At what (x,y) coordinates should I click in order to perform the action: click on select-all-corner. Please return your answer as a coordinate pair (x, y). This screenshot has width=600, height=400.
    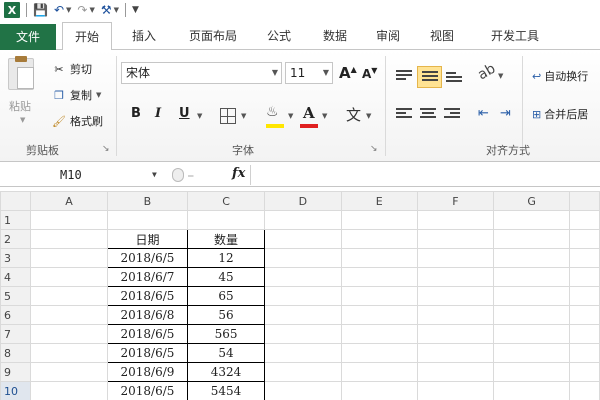
    Looking at the image, I should click on (15, 201).